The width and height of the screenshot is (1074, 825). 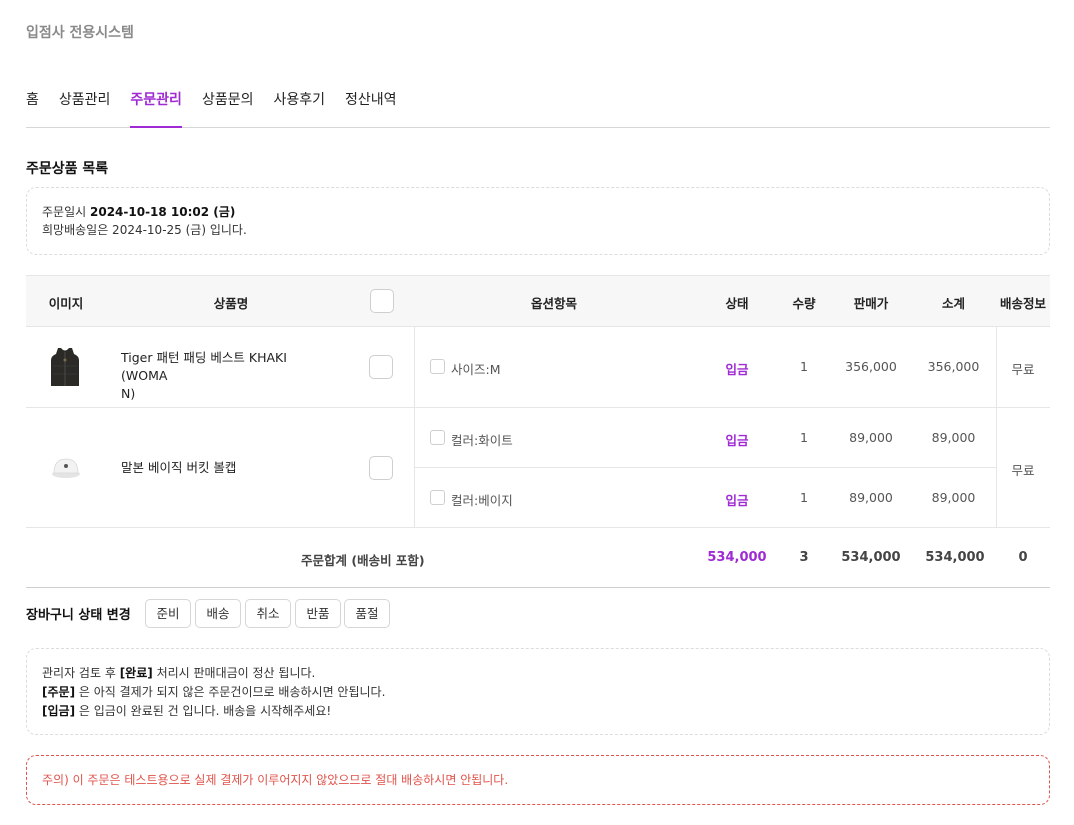 I want to click on return-button: 반품, so click(x=318, y=613).